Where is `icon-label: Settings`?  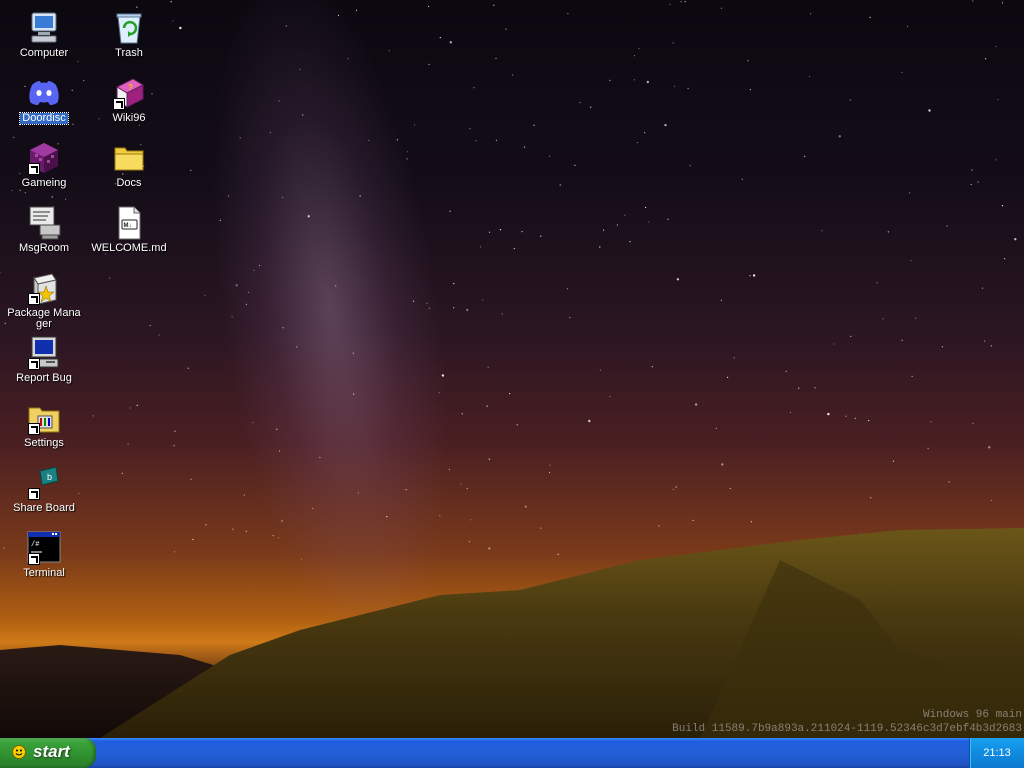 icon-label: Settings is located at coordinates (44, 443).